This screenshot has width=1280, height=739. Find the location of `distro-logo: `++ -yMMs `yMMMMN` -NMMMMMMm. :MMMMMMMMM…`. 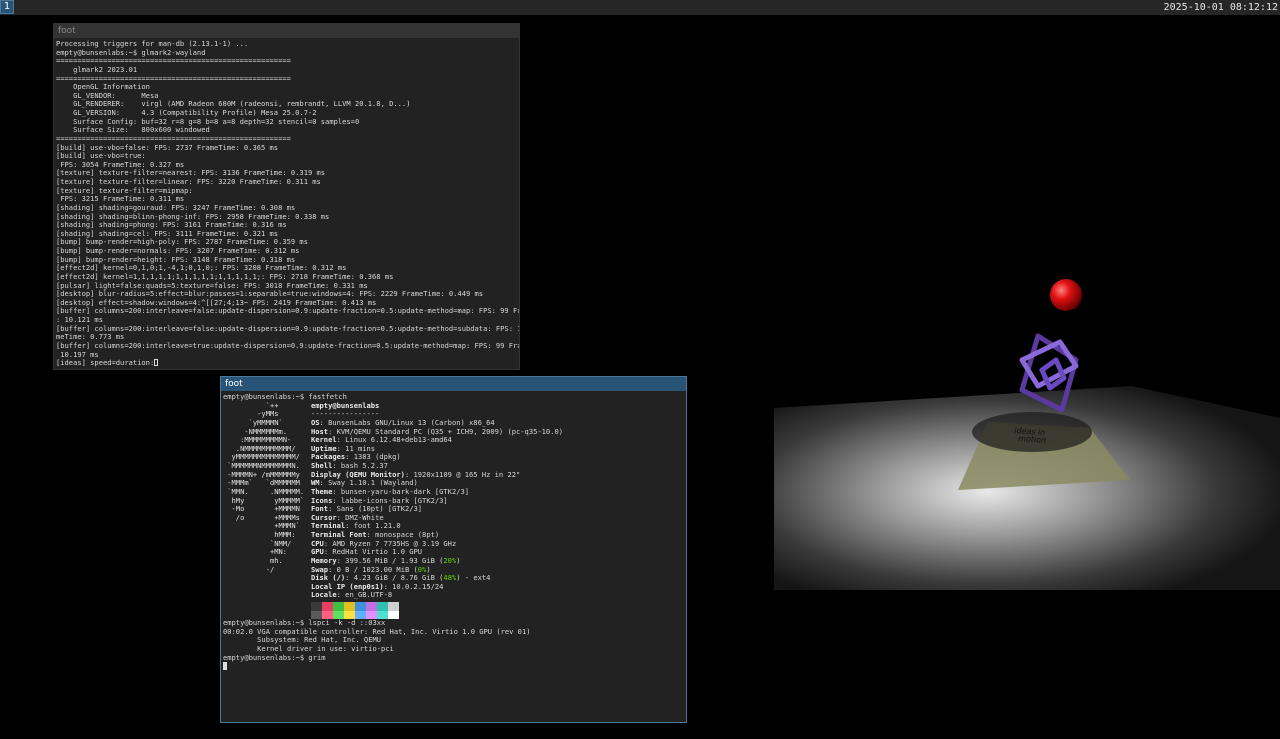

distro-logo: `++ -yMMs `yMMMMN` -NMMMMMMm. :MMMMMMMMM… is located at coordinates (267, 500).